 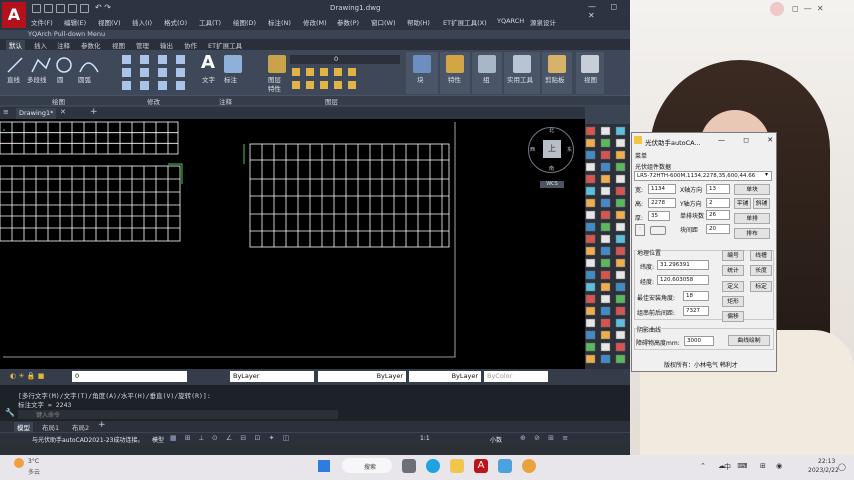 What do you see at coordinates (348, 22) in the screenshot?
I see `menu-params: 参数(P)` at bounding box center [348, 22].